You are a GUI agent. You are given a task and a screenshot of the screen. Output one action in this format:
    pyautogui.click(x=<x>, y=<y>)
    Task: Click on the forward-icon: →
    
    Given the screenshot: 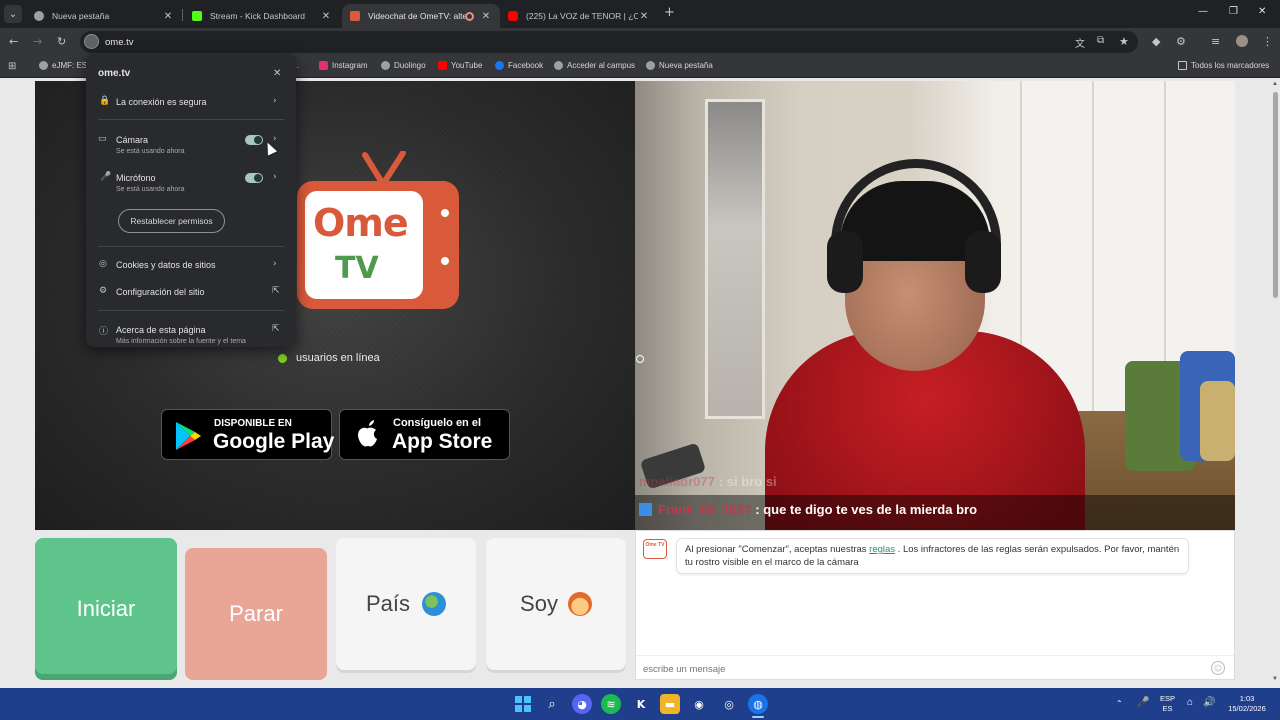 What is the action you would take?
    pyautogui.click(x=37, y=41)
    